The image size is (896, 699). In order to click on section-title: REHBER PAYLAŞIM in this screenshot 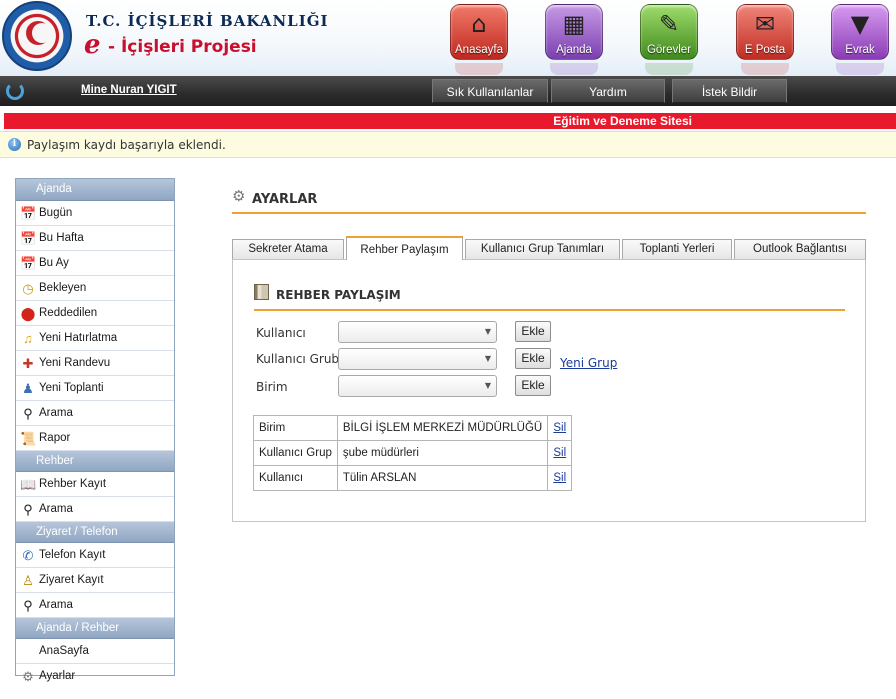, I will do `click(338, 295)`.